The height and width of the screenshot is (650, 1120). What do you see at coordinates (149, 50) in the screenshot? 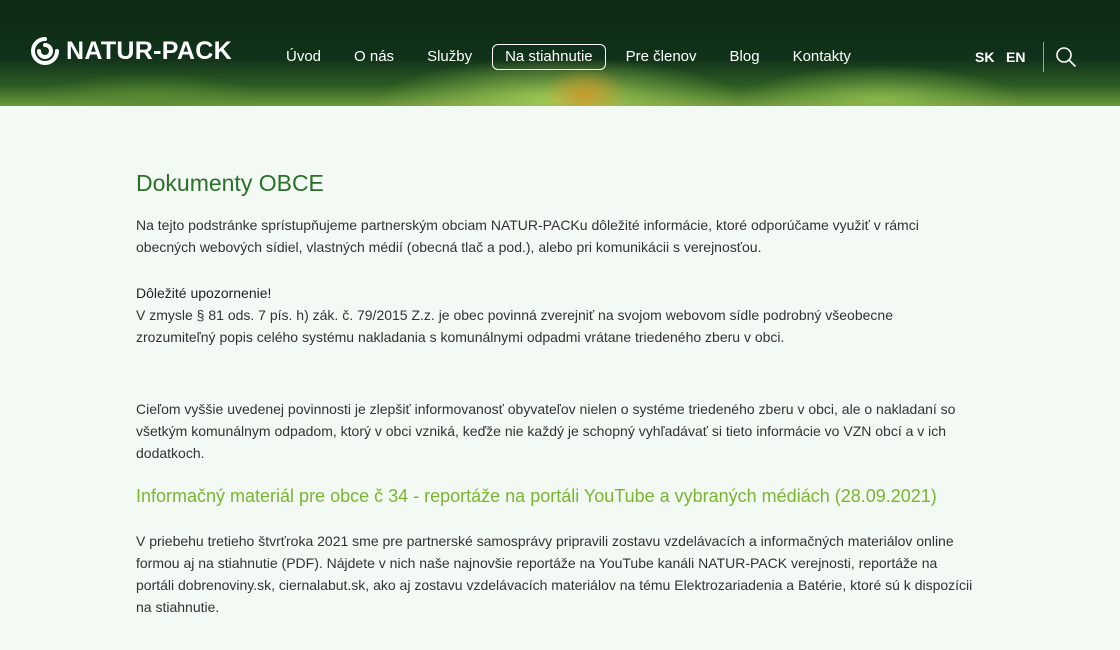
I see `logo-text: NATUR-PACK` at bounding box center [149, 50].